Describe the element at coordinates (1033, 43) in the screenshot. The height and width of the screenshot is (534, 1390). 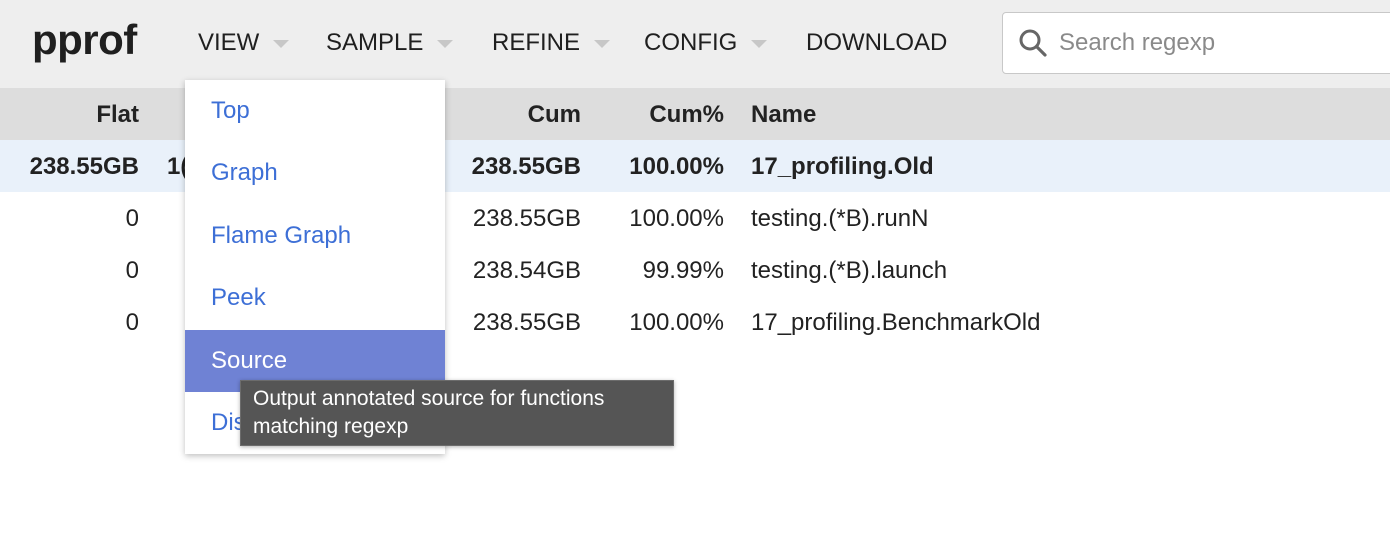
I see `search-icon` at that location.